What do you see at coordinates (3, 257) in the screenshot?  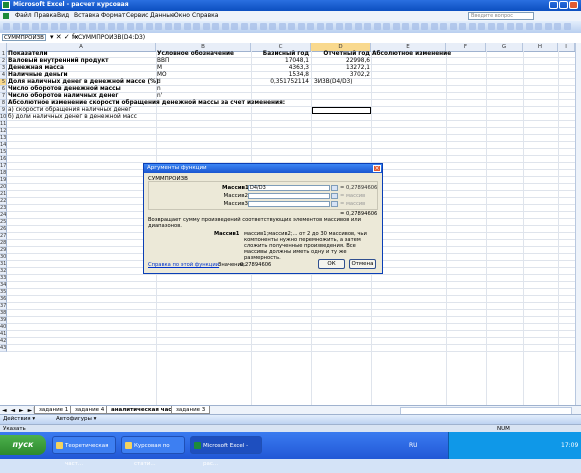 I see `row-header: 30` at bounding box center [3, 257].